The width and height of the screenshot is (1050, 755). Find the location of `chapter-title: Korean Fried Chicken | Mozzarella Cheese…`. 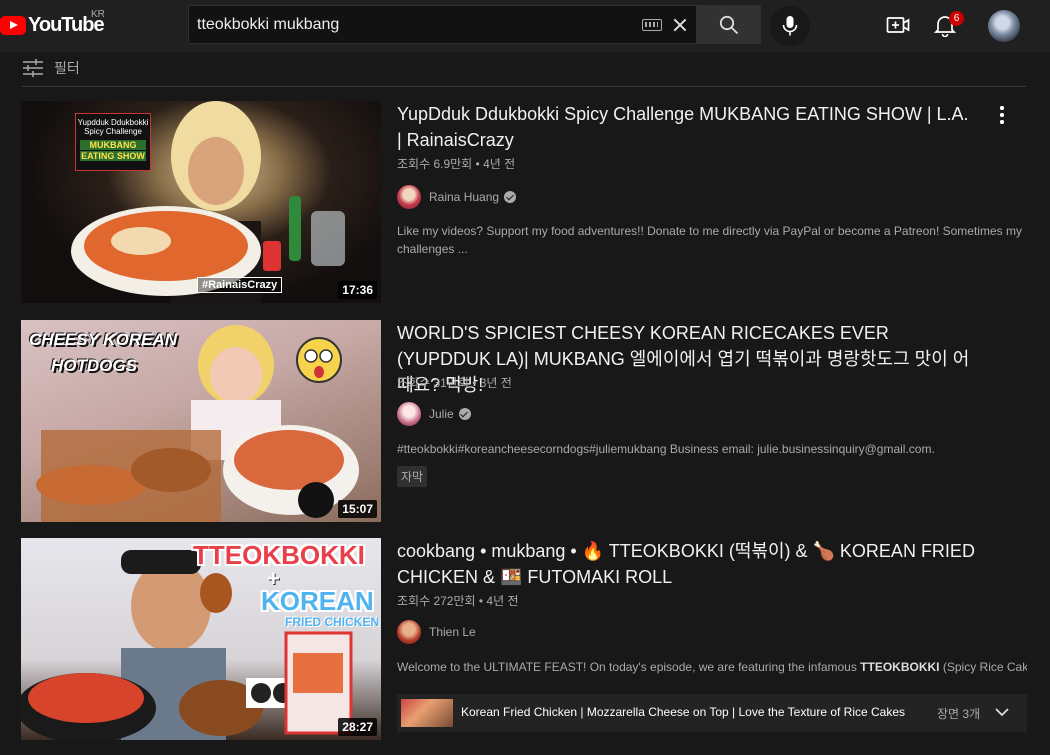

chapter-title: Korean Fried Chicken | Mozzarella Cheese… is located at coordinates (683, 712).